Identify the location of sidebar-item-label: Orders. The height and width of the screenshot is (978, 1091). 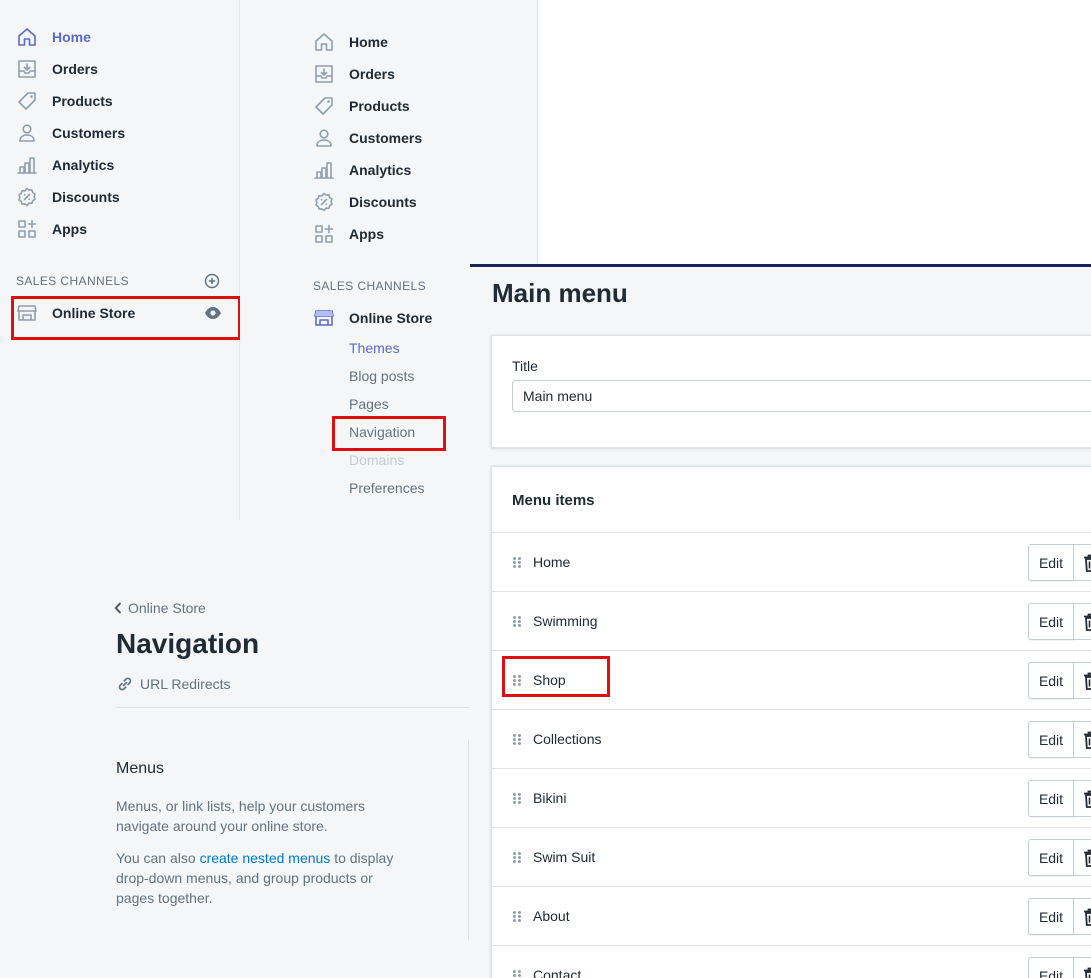
(372, 74).